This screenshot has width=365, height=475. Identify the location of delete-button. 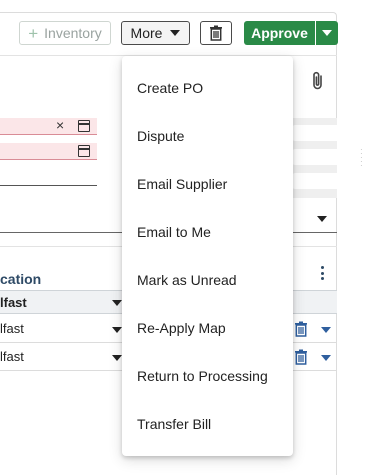
(216, 33).